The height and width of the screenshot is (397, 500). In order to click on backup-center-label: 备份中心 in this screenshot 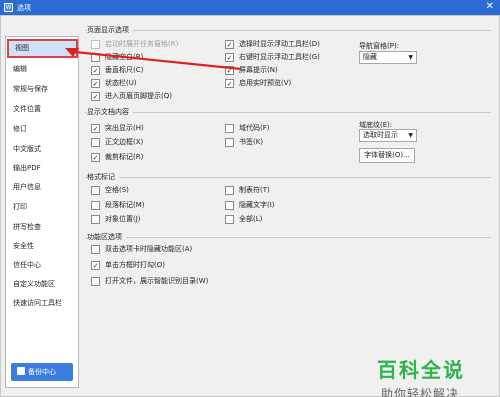, I will do `click(42, 372)`.